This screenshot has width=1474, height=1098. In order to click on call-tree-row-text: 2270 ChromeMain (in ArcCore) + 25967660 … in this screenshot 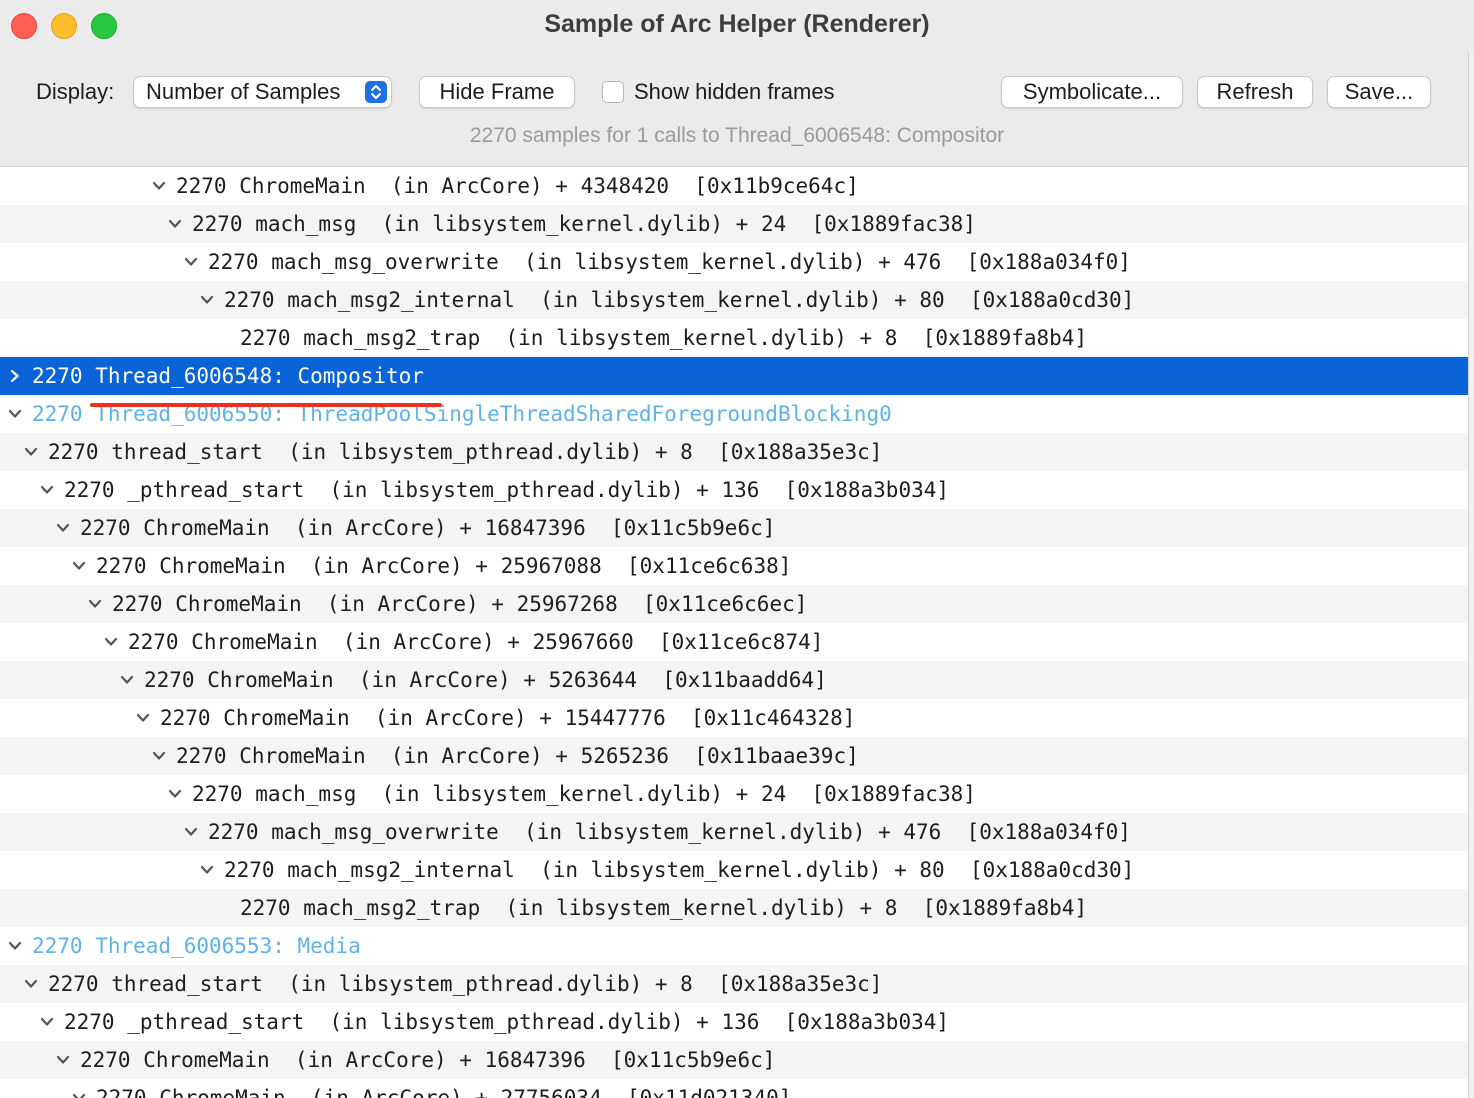, I will do `click(476, 642)`.